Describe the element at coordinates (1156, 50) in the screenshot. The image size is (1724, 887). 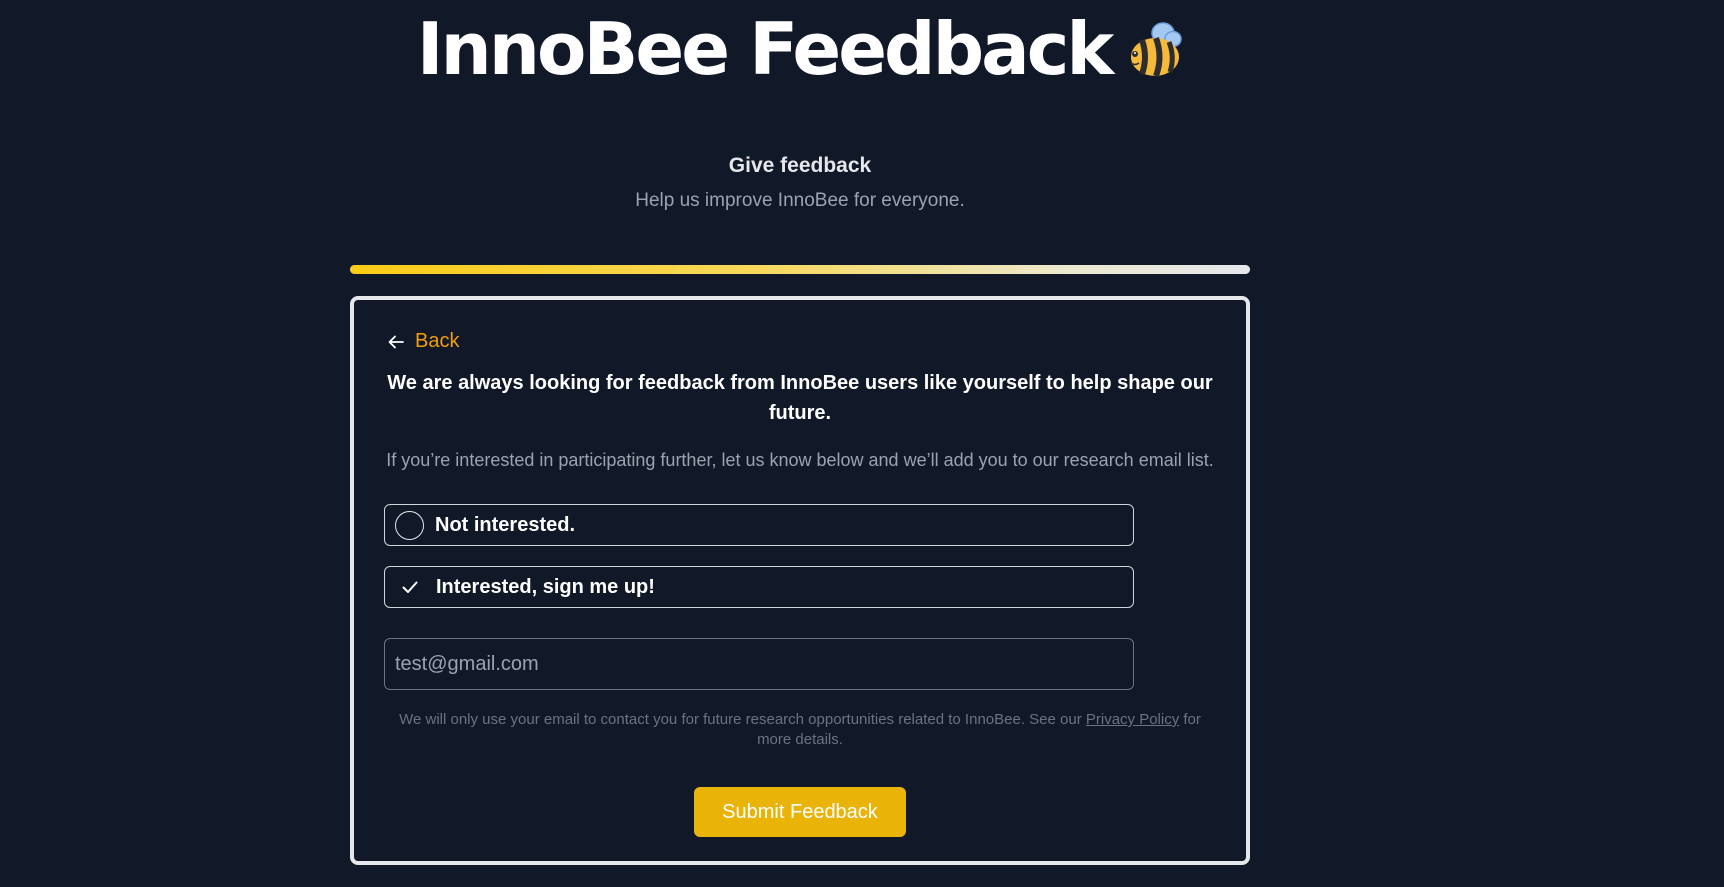
I see `bee-icon` at that location.